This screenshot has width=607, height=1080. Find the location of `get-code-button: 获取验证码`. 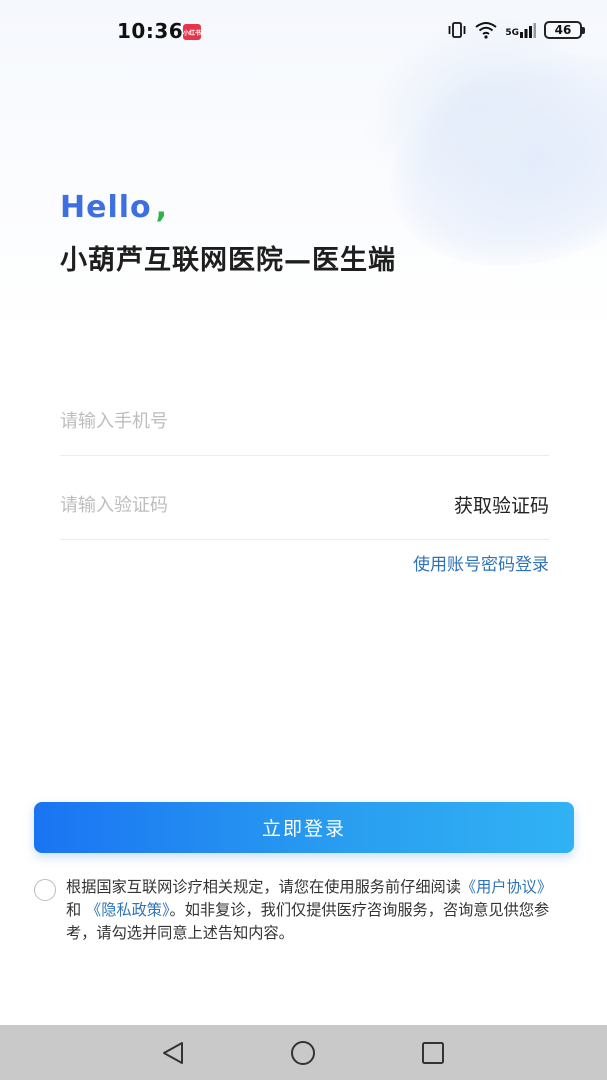

get-code-button: 获取验证码 is located at coordinates (501, 504).